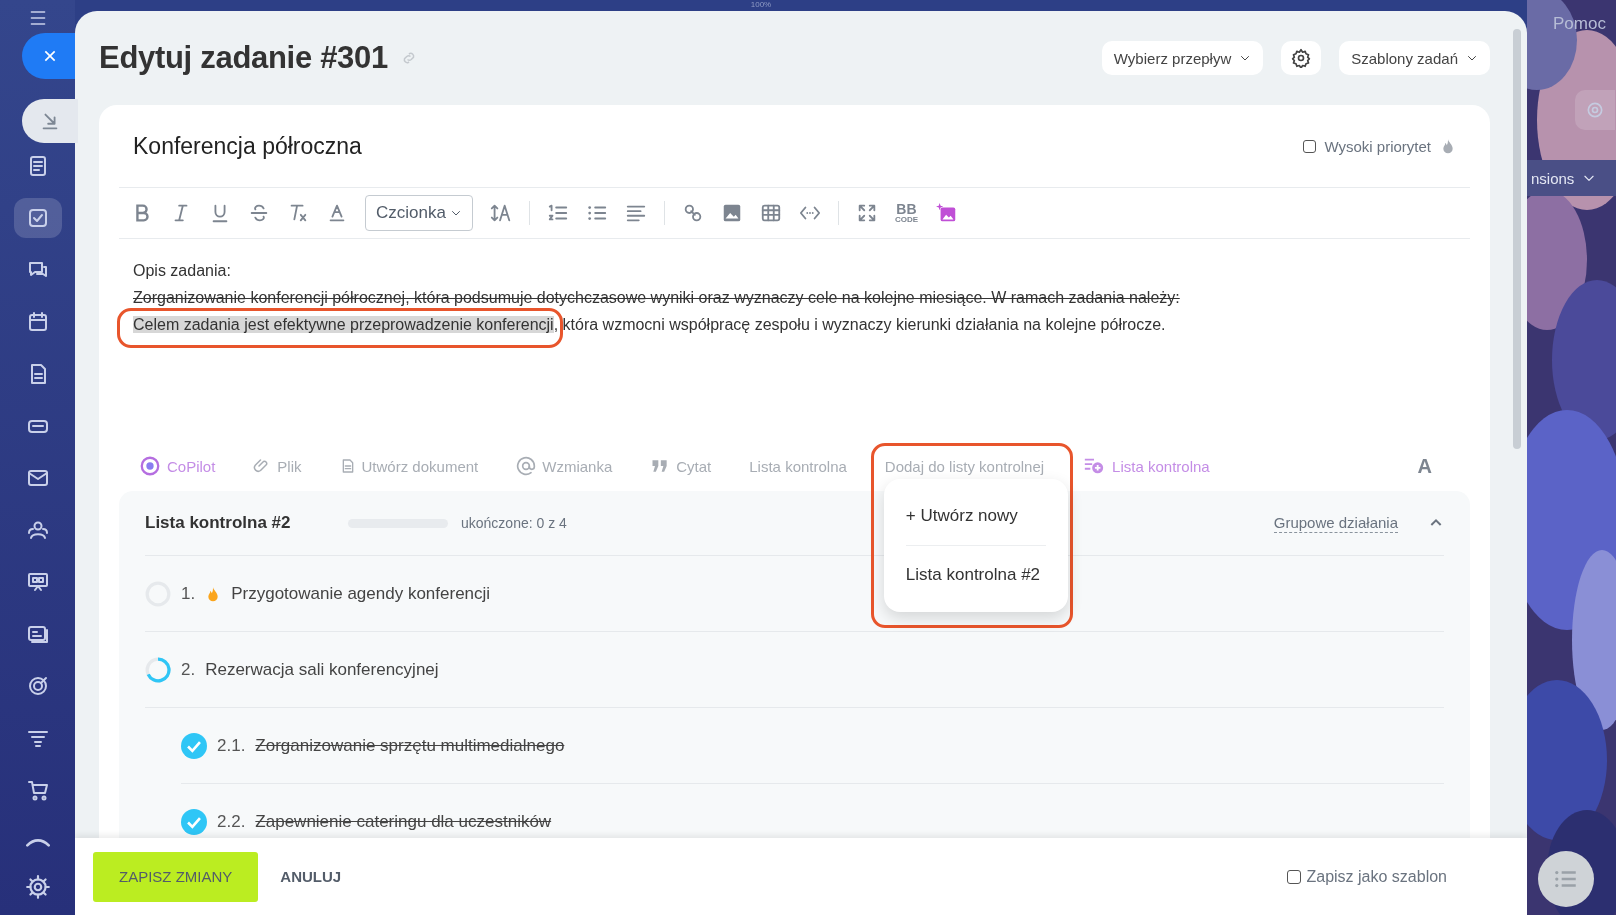  I want to click on flow-dropdown: Wybierz przepływ, so click(1182, 58).